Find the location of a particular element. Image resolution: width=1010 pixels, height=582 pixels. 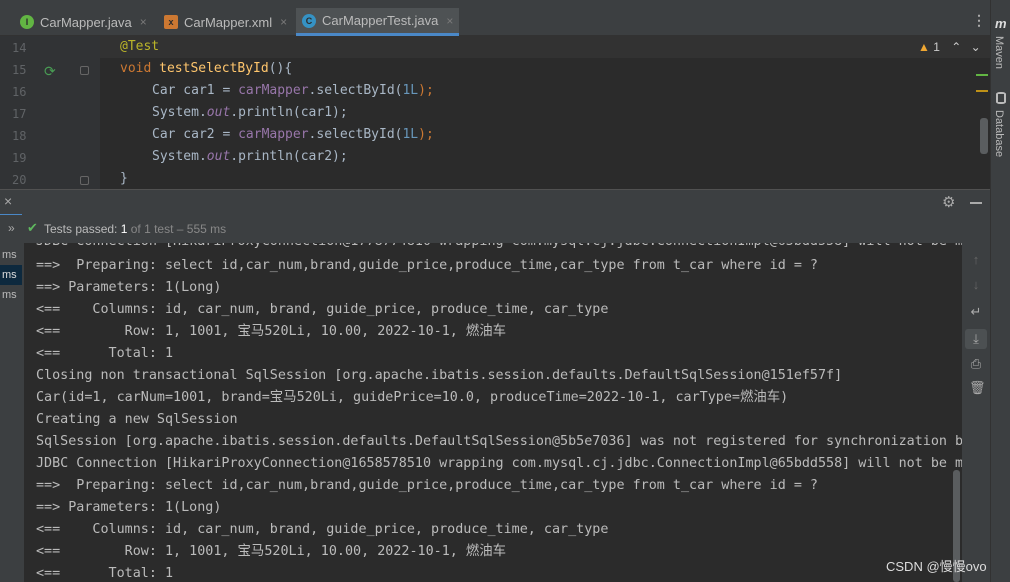

annotation: @Test is located at coordinates (140, 46).